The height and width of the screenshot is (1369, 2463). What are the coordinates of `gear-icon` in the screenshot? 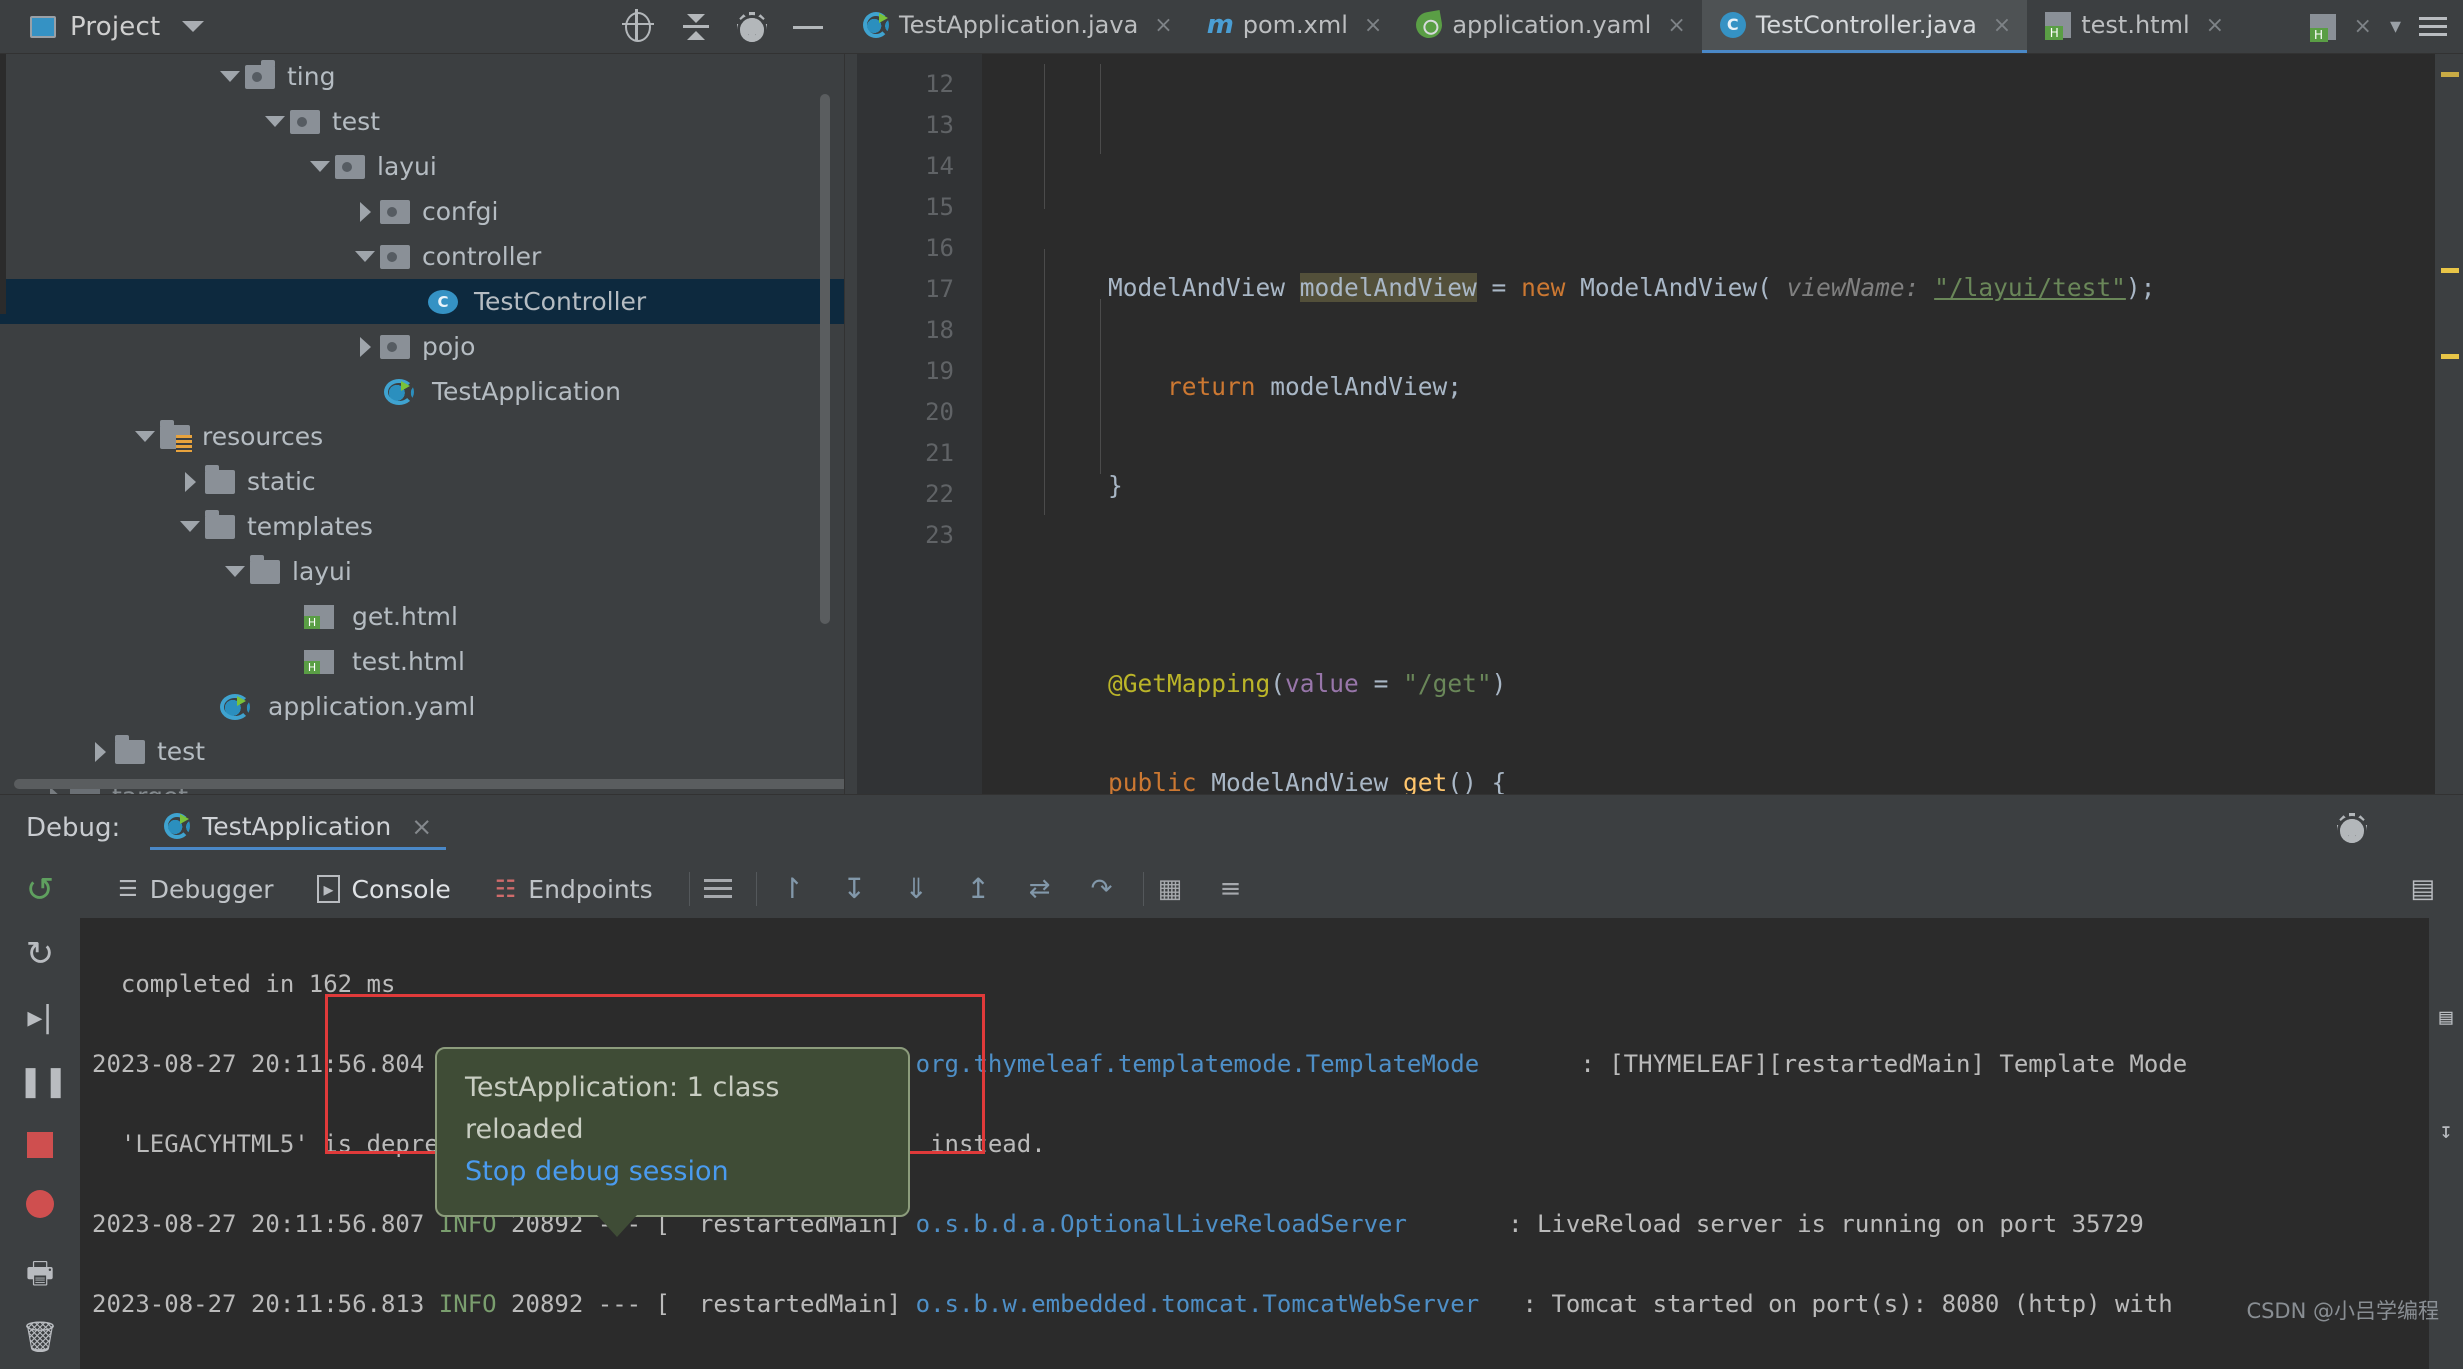 It's located at (2352, 827).